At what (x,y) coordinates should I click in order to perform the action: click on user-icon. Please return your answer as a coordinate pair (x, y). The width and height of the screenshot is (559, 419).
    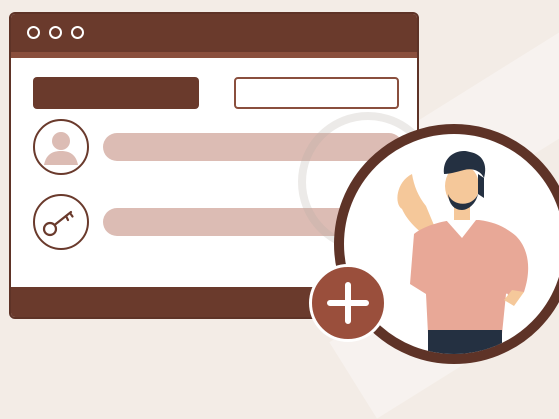
    Looking at the image, I should click on (61, 148).